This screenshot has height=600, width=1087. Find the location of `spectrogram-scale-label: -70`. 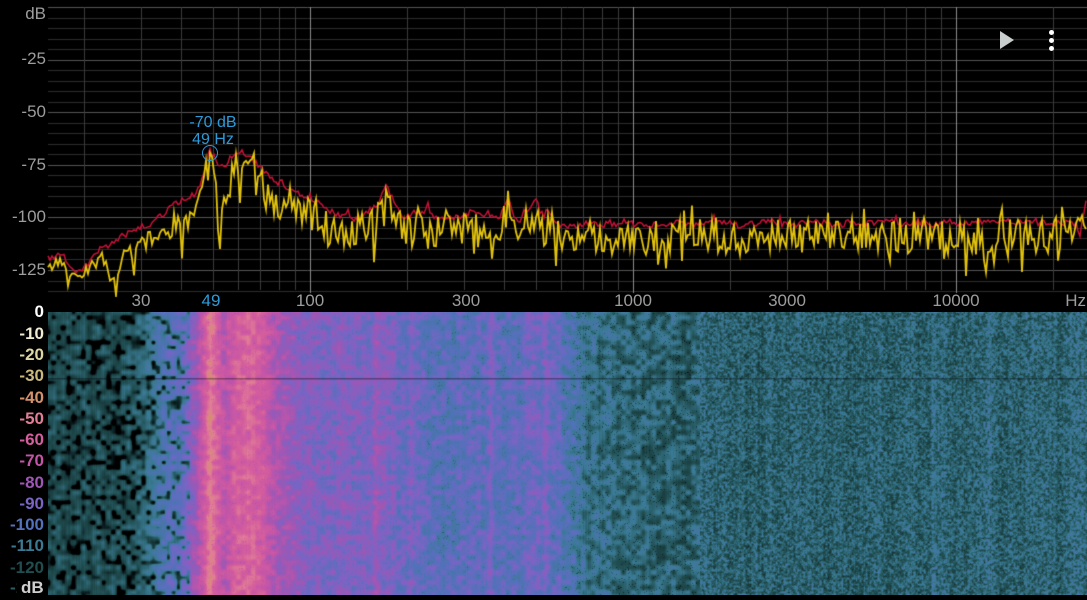

spectrogram-scale-label: -70 is located at coordinates (31, 460).